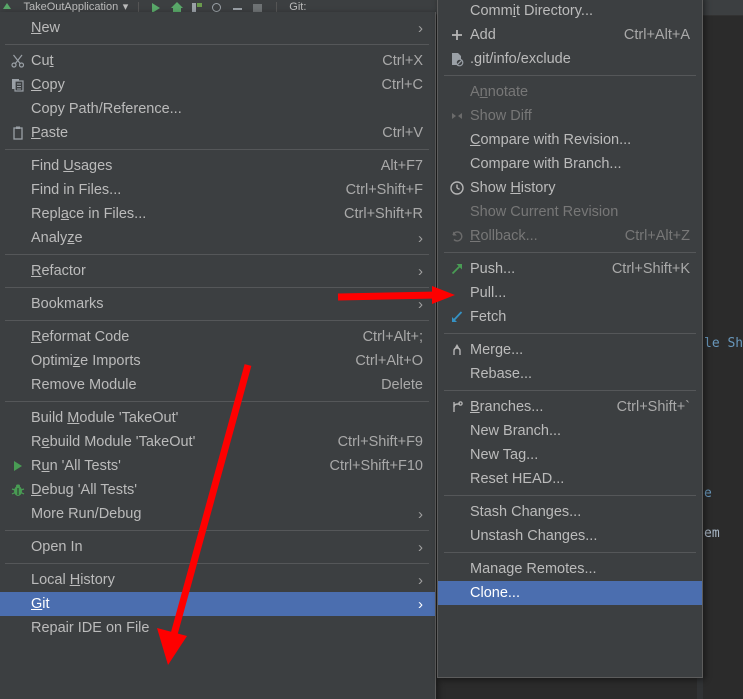 This screenshot has height=699, width=743. What do you see at coordinates (570, 92) in the screenshot?
I see `git-item-annotate: Annotate` at bounding box center [570, 92].